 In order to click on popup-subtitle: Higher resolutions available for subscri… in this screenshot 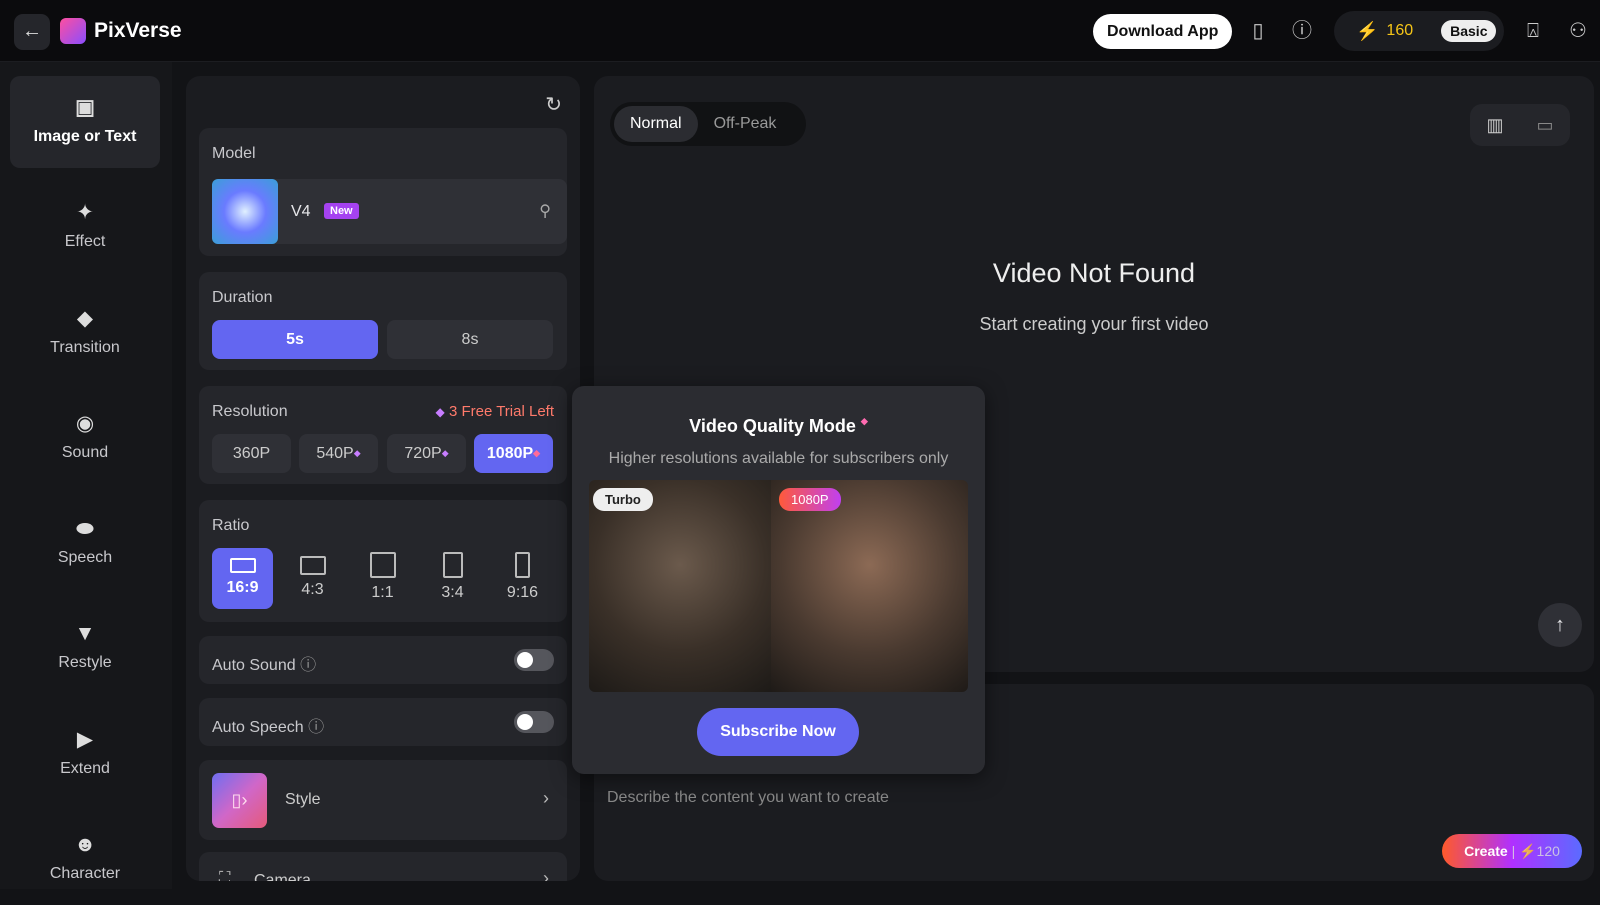, I will do `click(778, 458)`.